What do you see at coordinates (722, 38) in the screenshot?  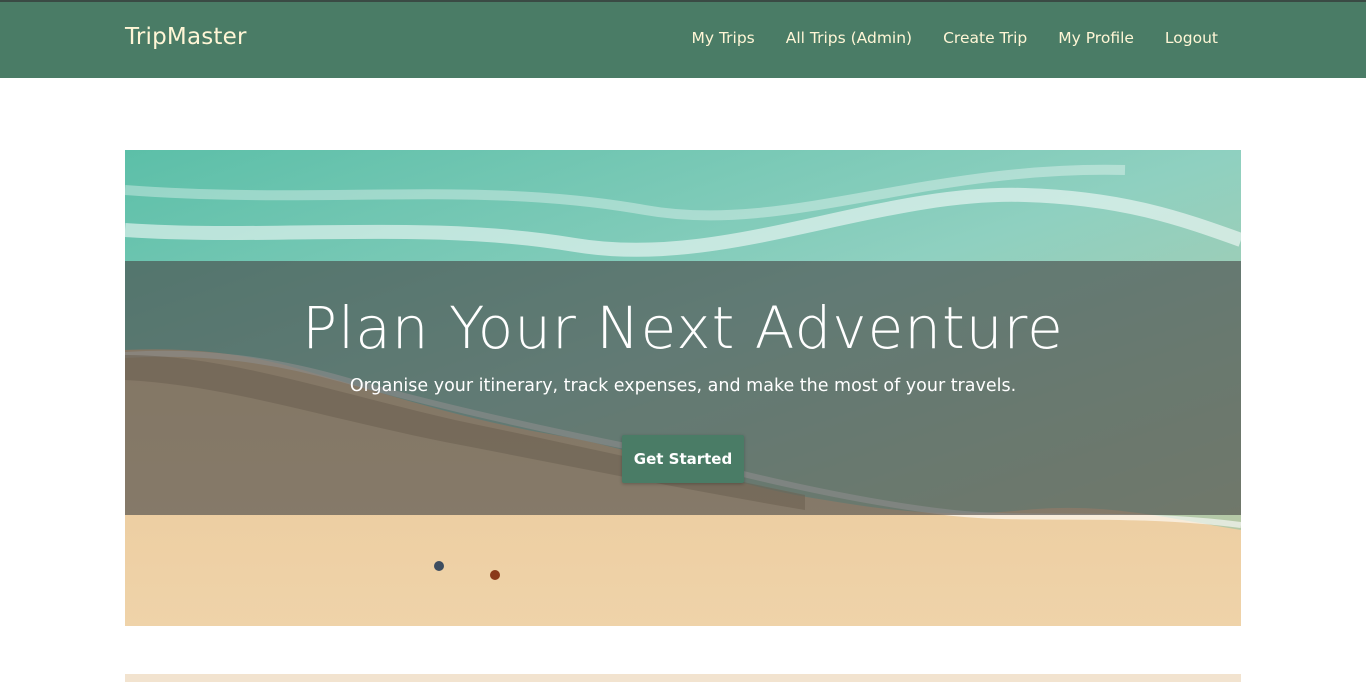 I see `nav-link-my-trips: My Trips` at bounding box center [722, 38].